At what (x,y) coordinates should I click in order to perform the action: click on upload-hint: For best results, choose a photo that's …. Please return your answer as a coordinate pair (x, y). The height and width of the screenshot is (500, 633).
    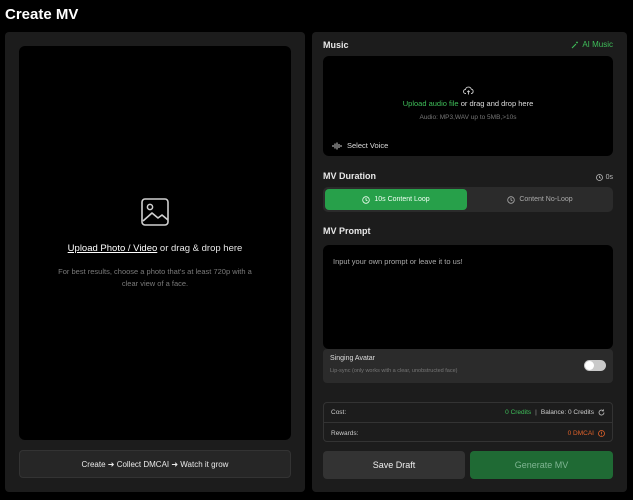
    Looking at the image, I should click on (155, 277).